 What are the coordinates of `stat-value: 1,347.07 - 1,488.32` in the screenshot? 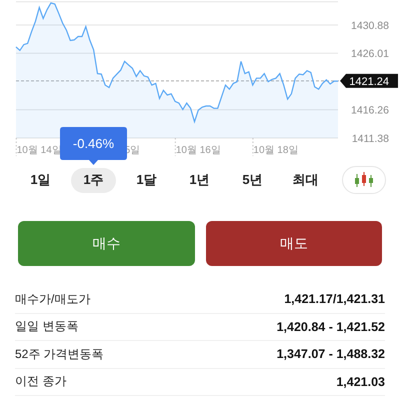 It's located at (330, 354).